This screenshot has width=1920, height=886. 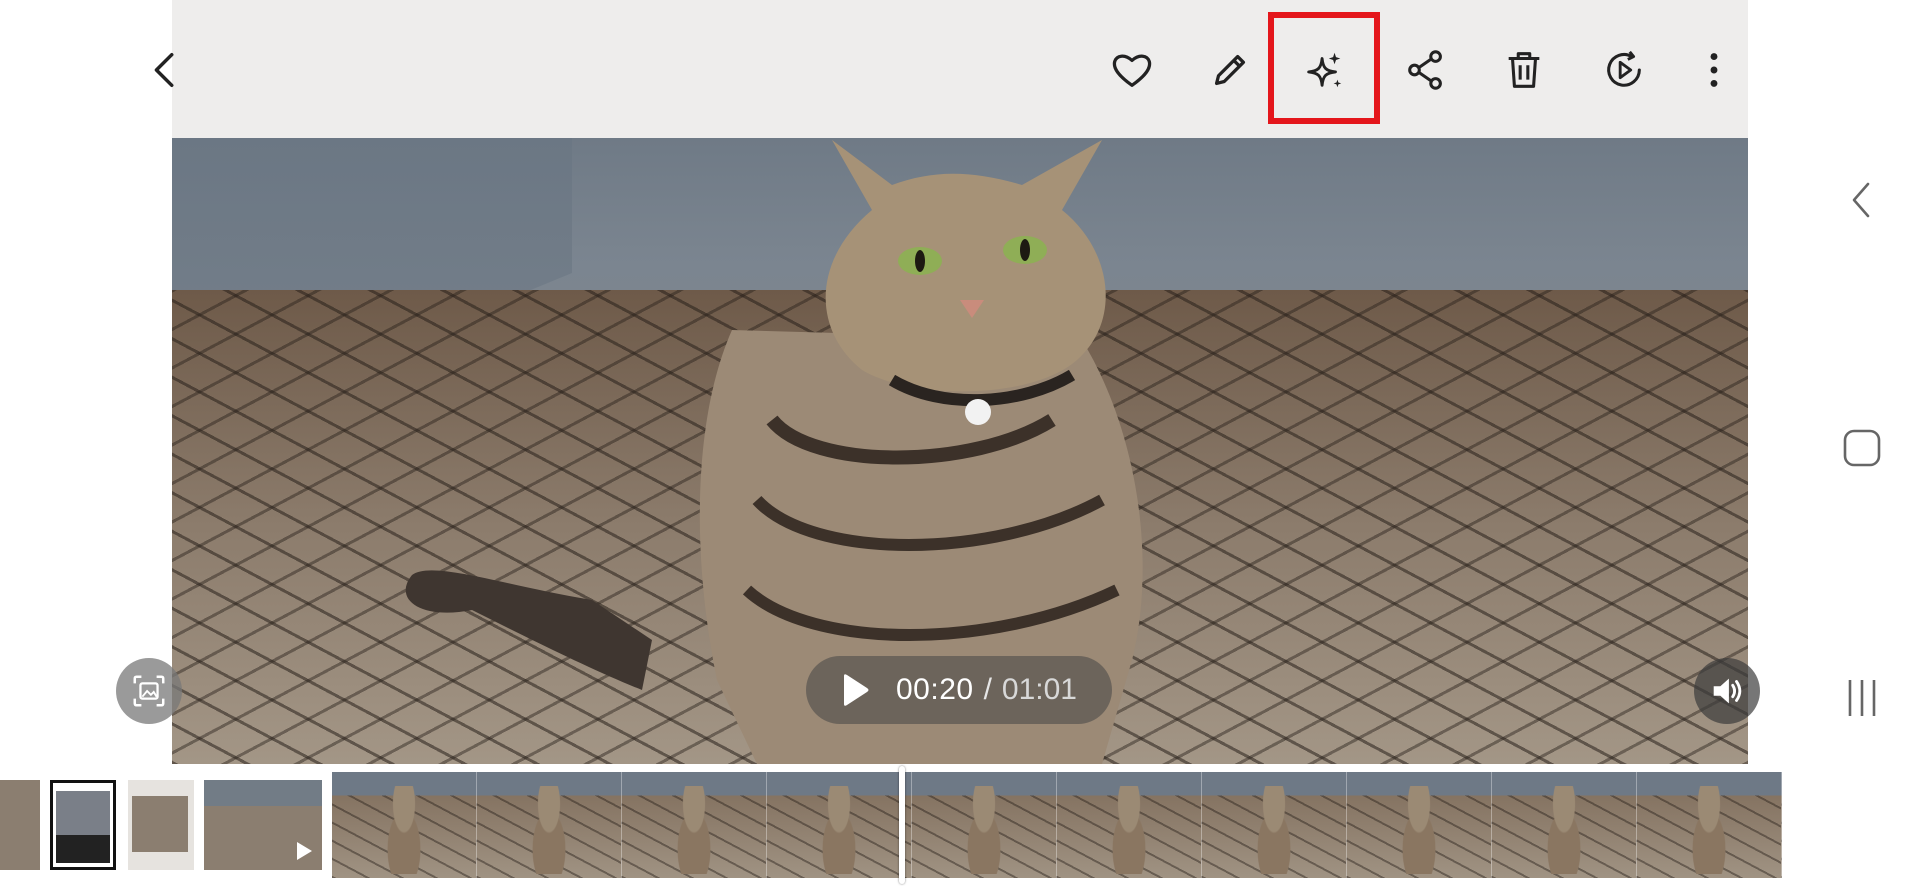 I want to click on volume-icon, so click(x=1727, y=691).